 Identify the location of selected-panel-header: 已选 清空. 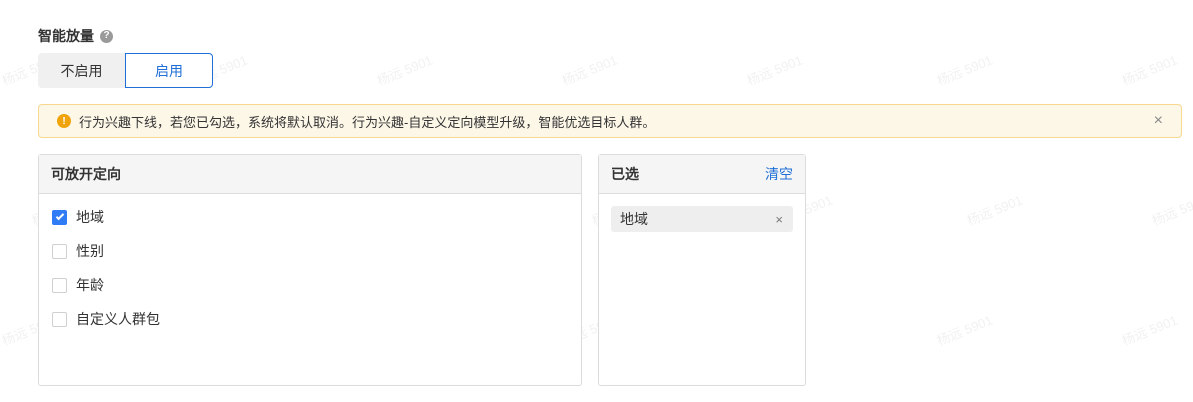
(702, 174).